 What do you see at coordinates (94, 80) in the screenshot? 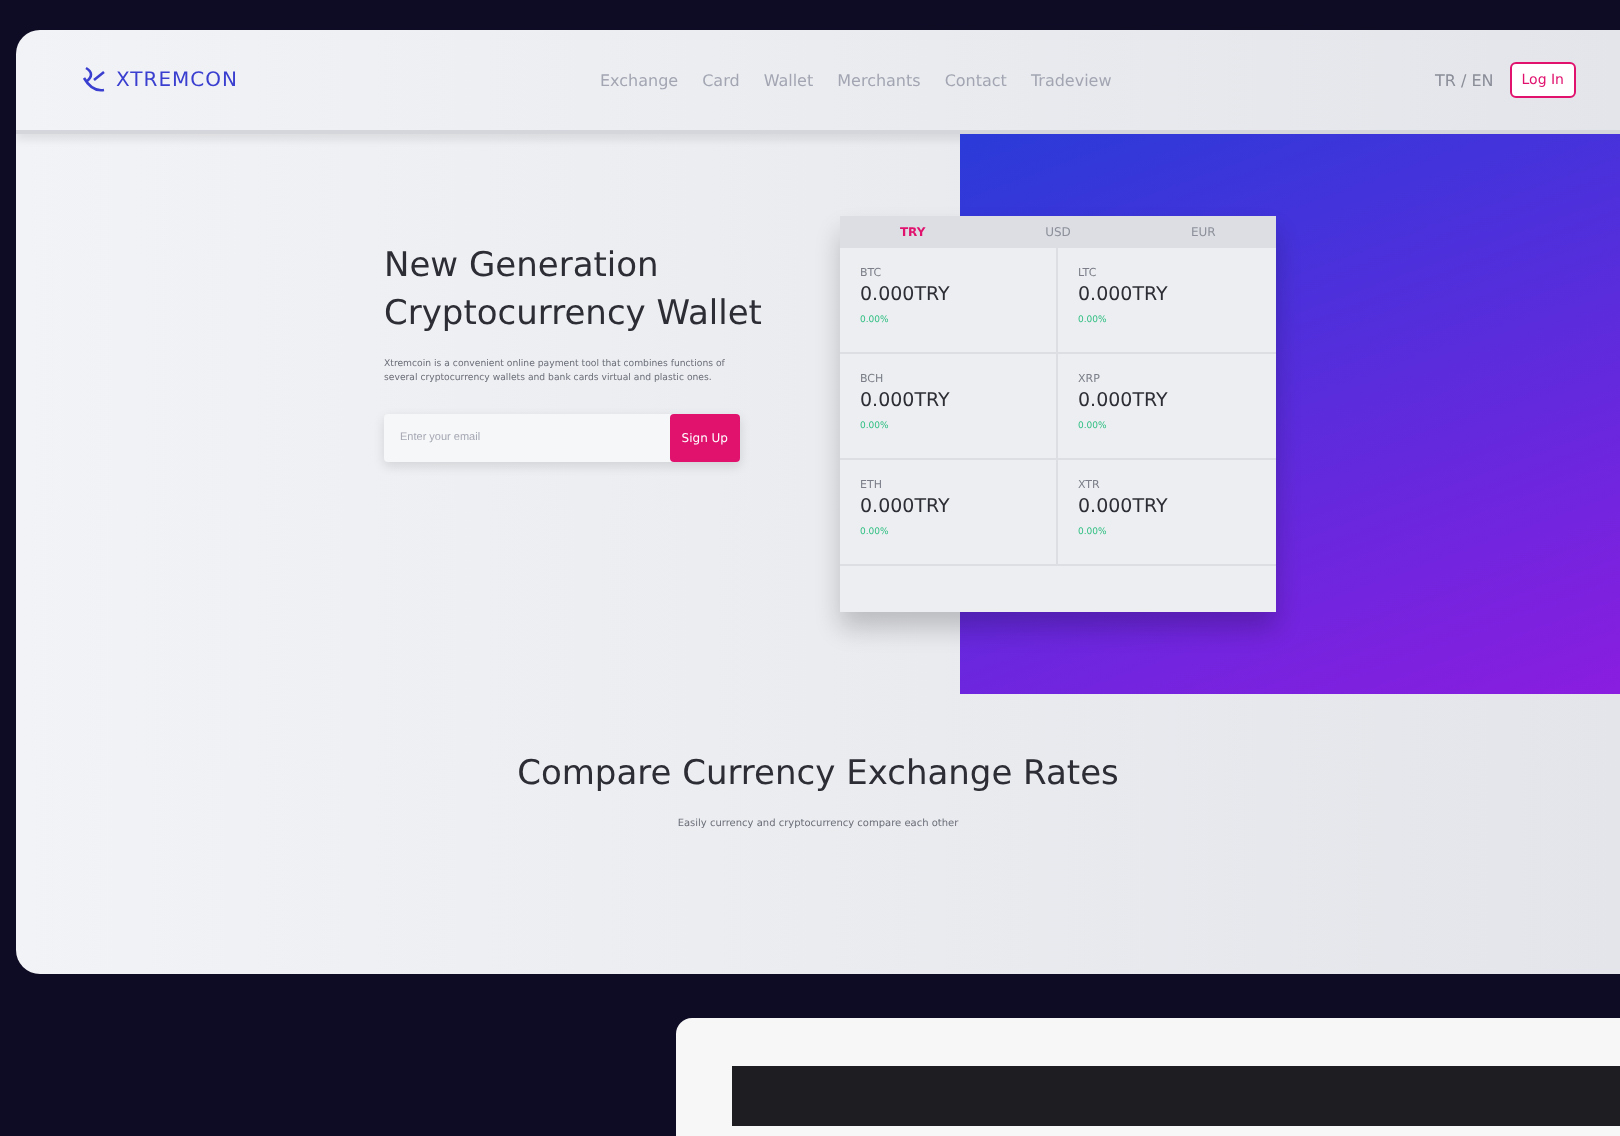
I see `logo-icon` at bounding box center [94, 80].